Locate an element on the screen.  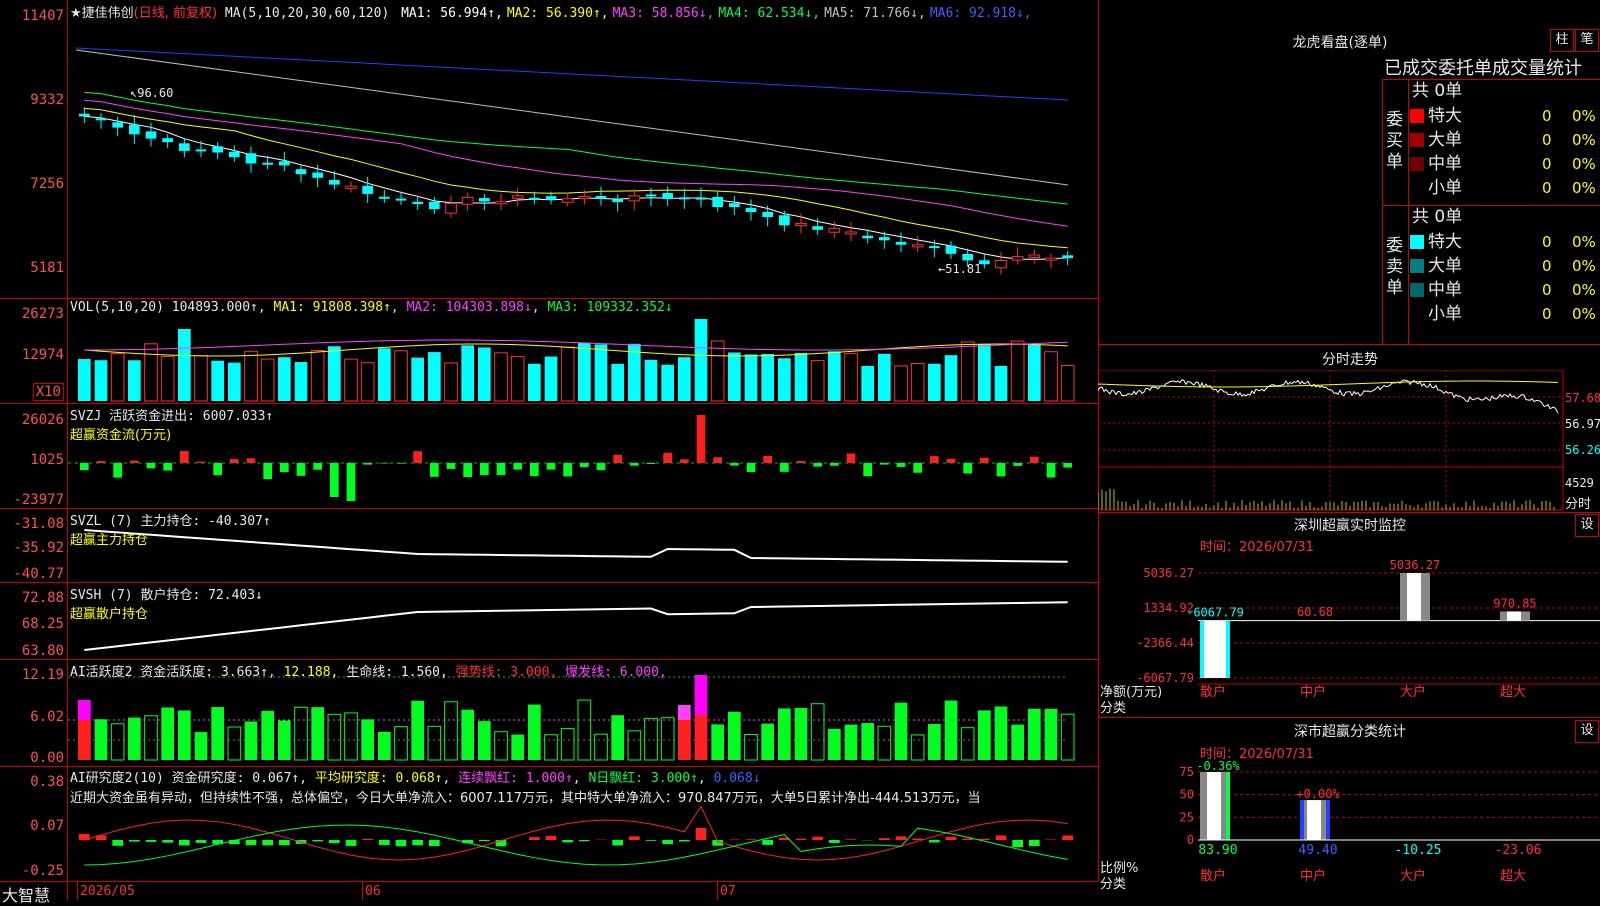
vol-ma2: MA2: 104303.898↓ is located at coordinates (469, 307).